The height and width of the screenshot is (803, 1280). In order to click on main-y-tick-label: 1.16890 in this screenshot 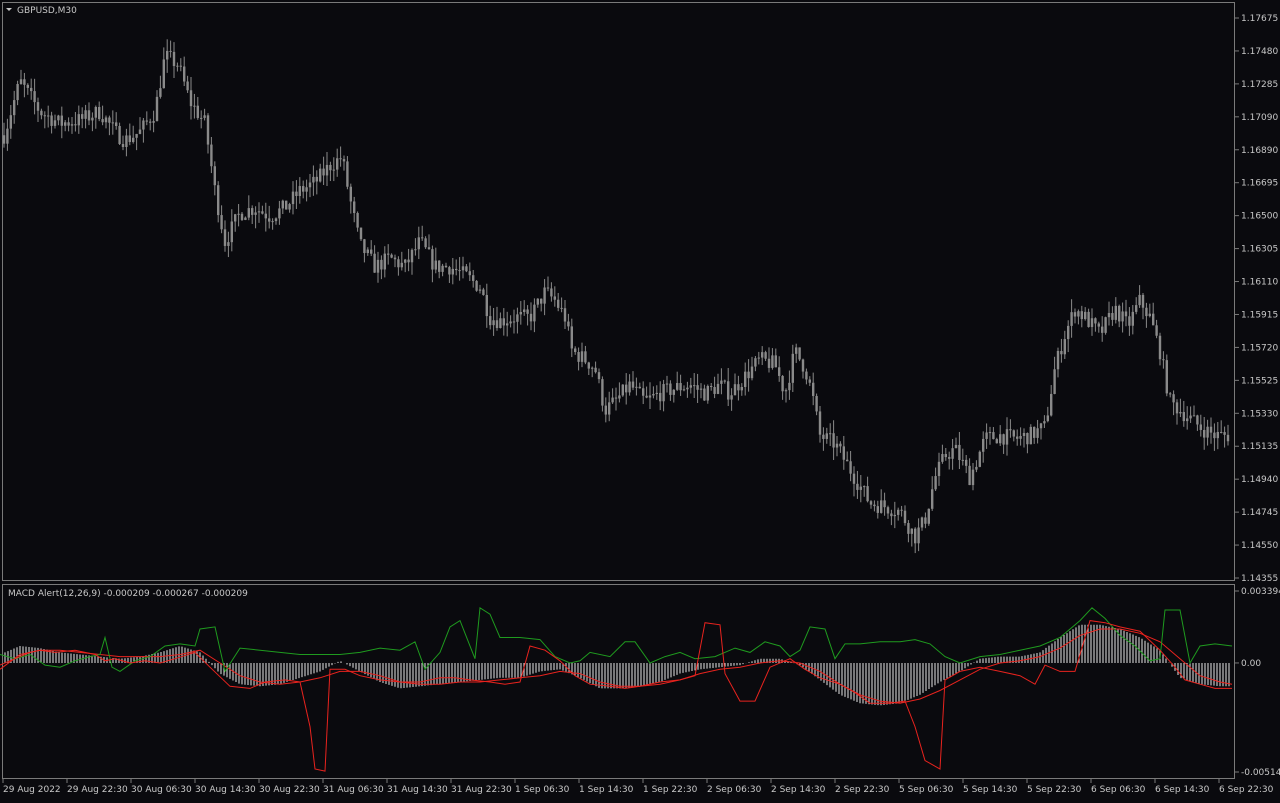, I will do `click(1259, 151)`.